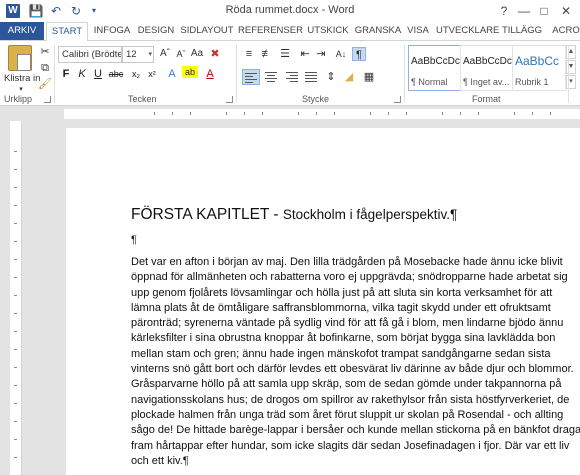 This screenshot has height=475, width=580. Describe the element at coordinates (138, 54) in the screenshot. I see `font-size-combo: 12 ▾` at that location.